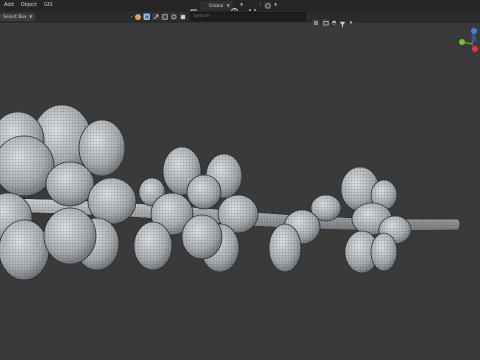 This screenshot has height=360, width=480. I want to click on menu-object: Object, so click(29, 5).